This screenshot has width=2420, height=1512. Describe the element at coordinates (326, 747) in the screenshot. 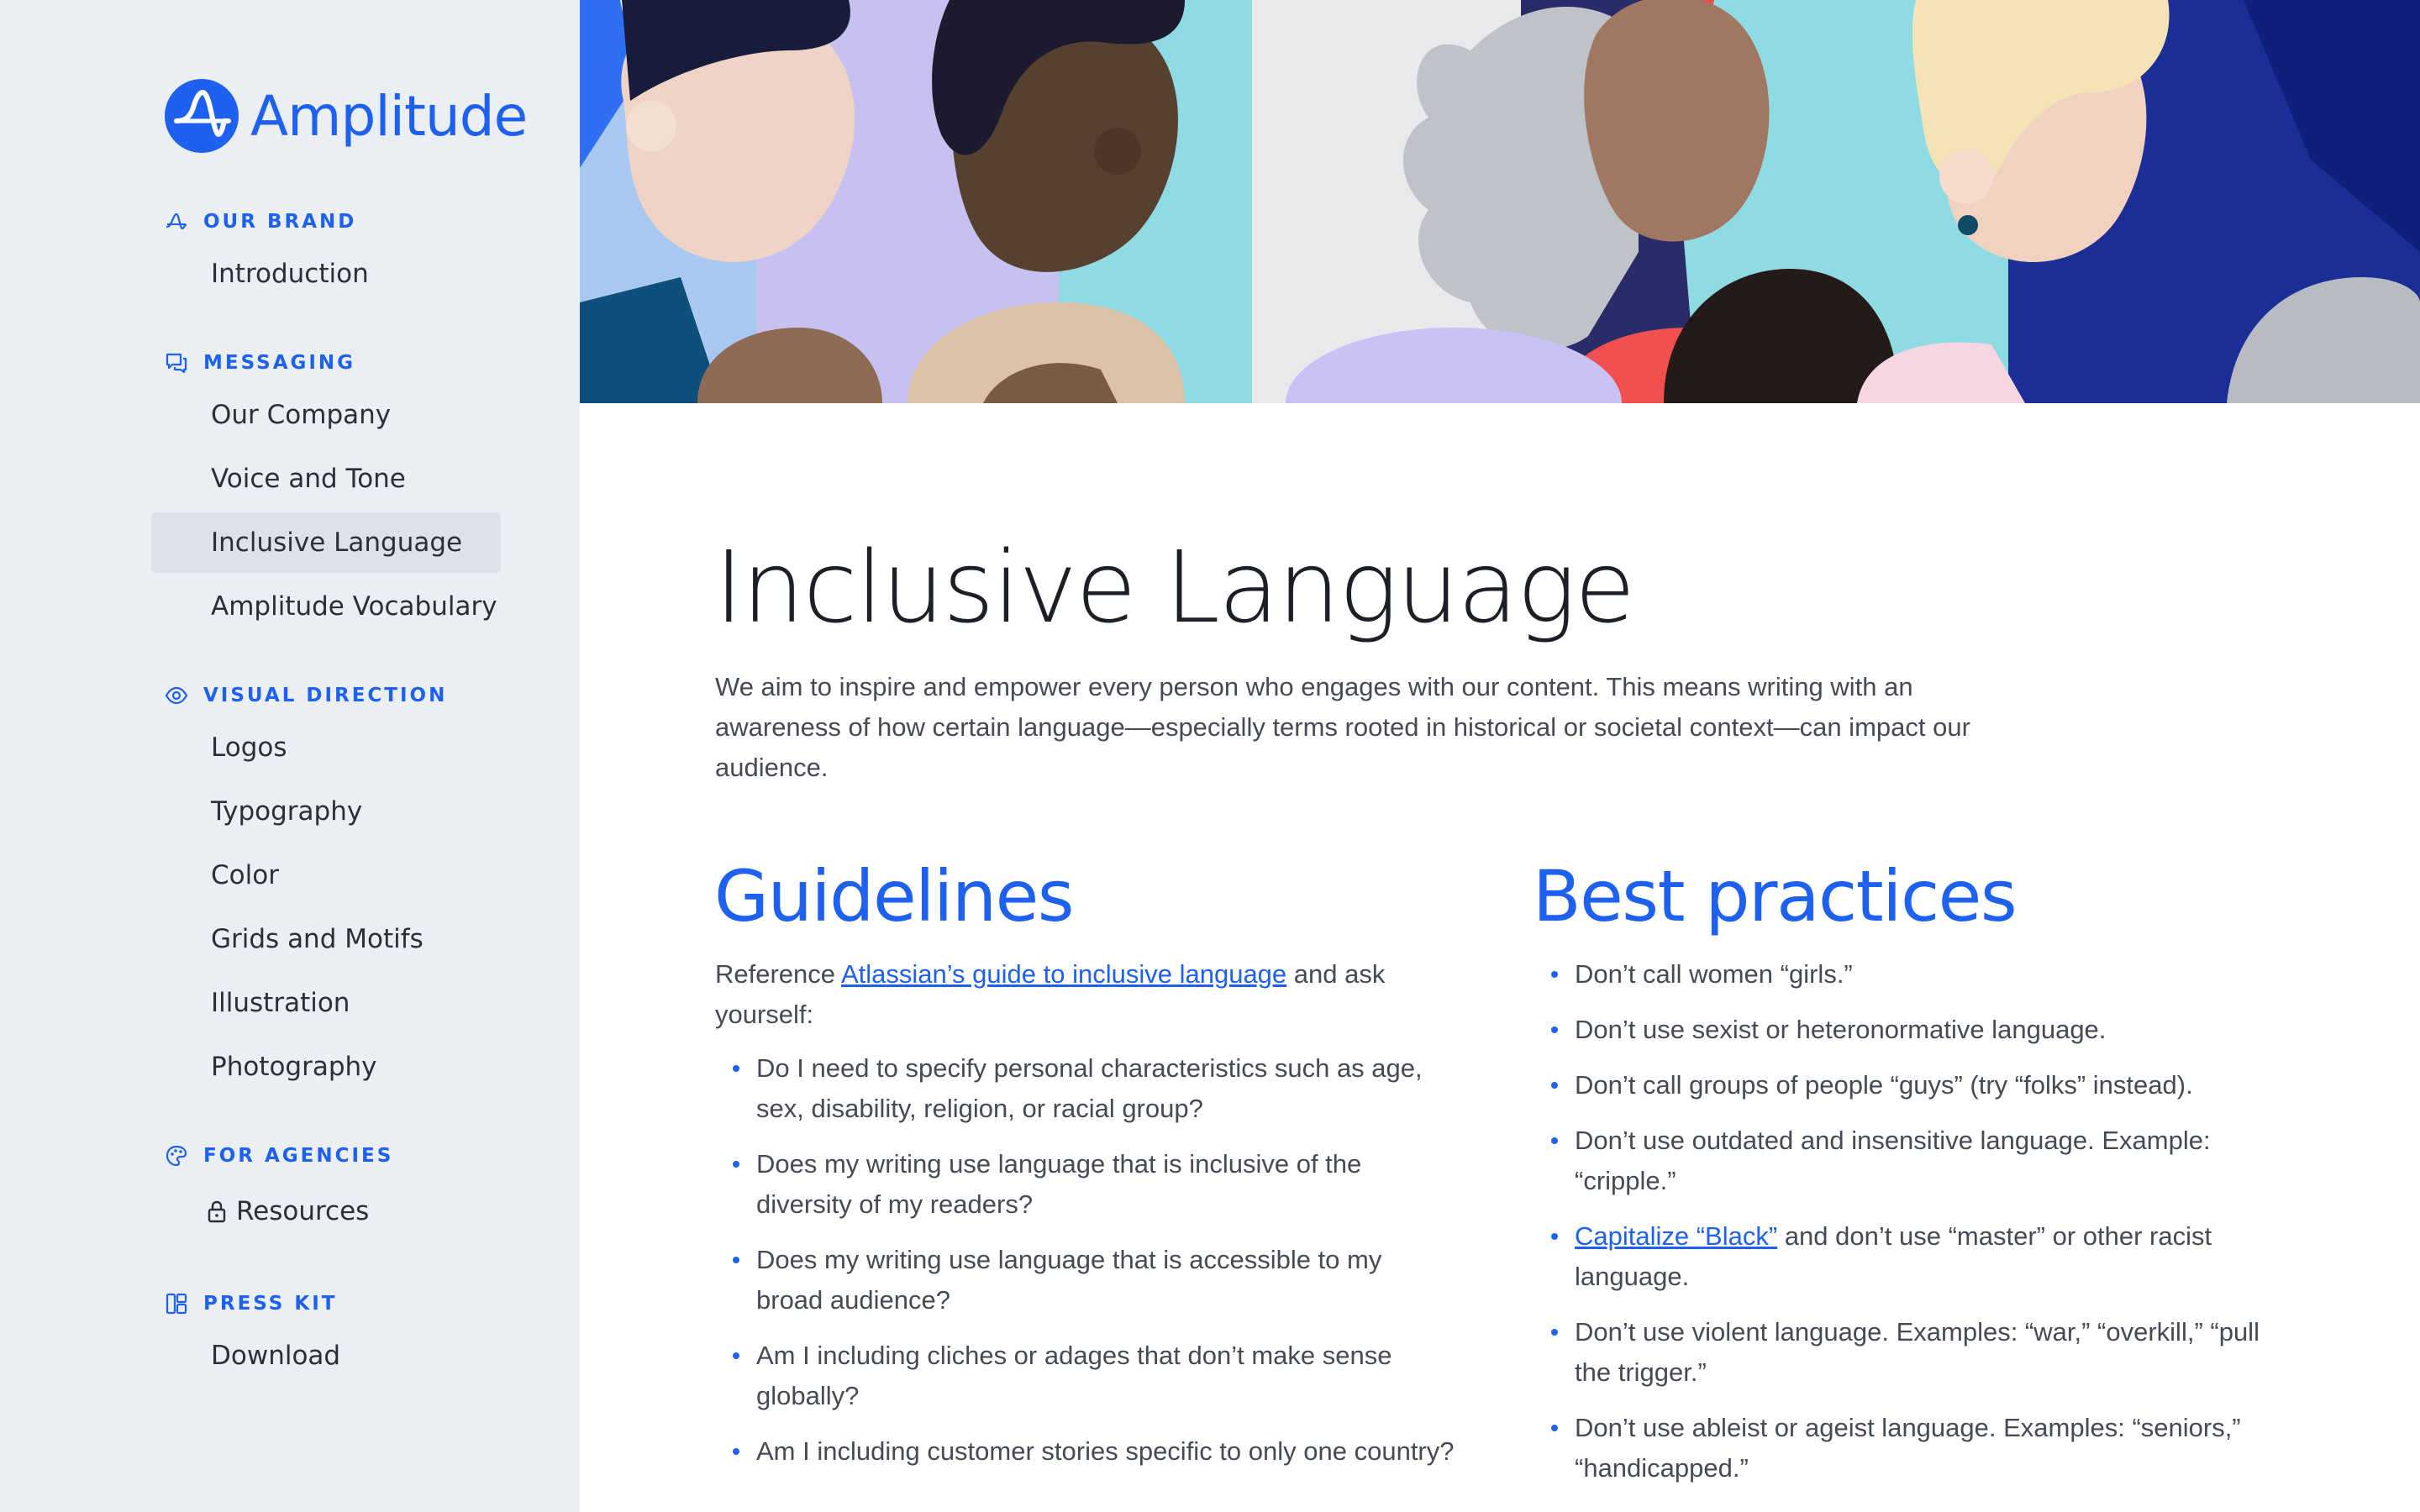

I see `sidebar-item-logos: Logos` at that location.